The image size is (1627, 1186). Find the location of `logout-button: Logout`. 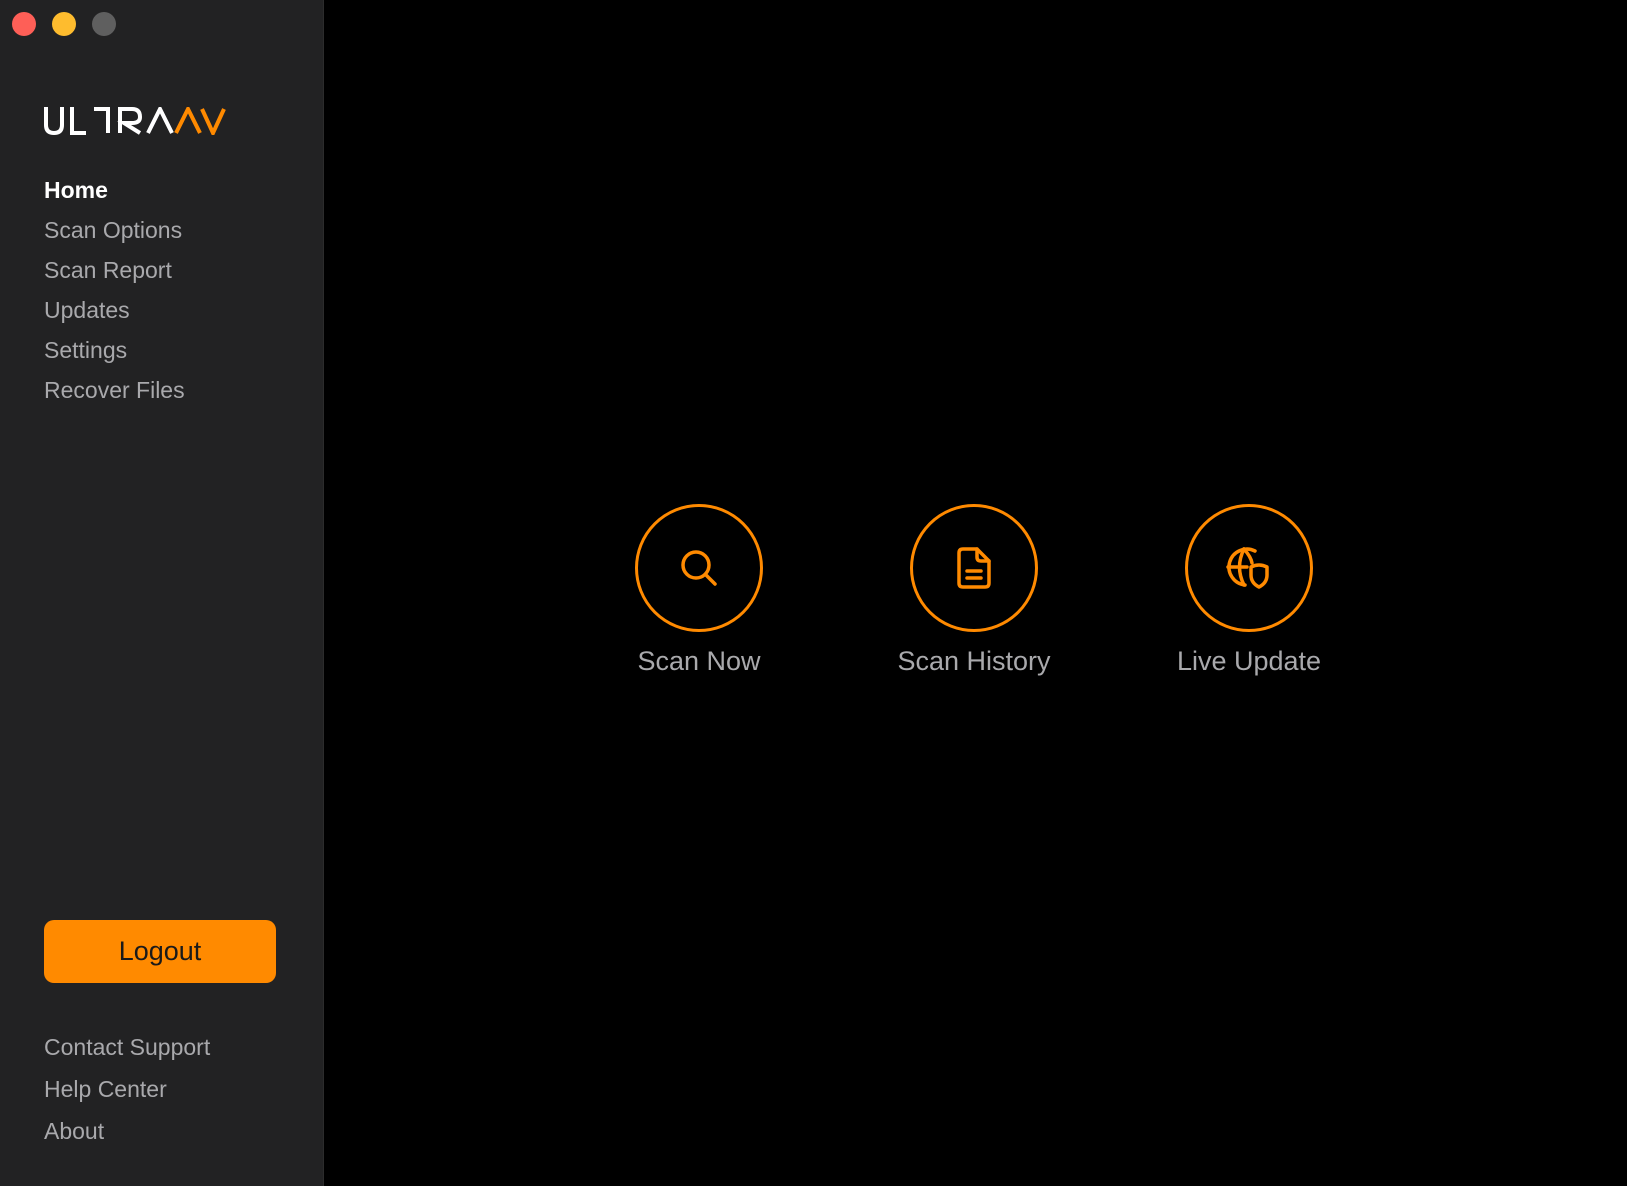

logout-button: Logout is located at coordinates (160, 951).